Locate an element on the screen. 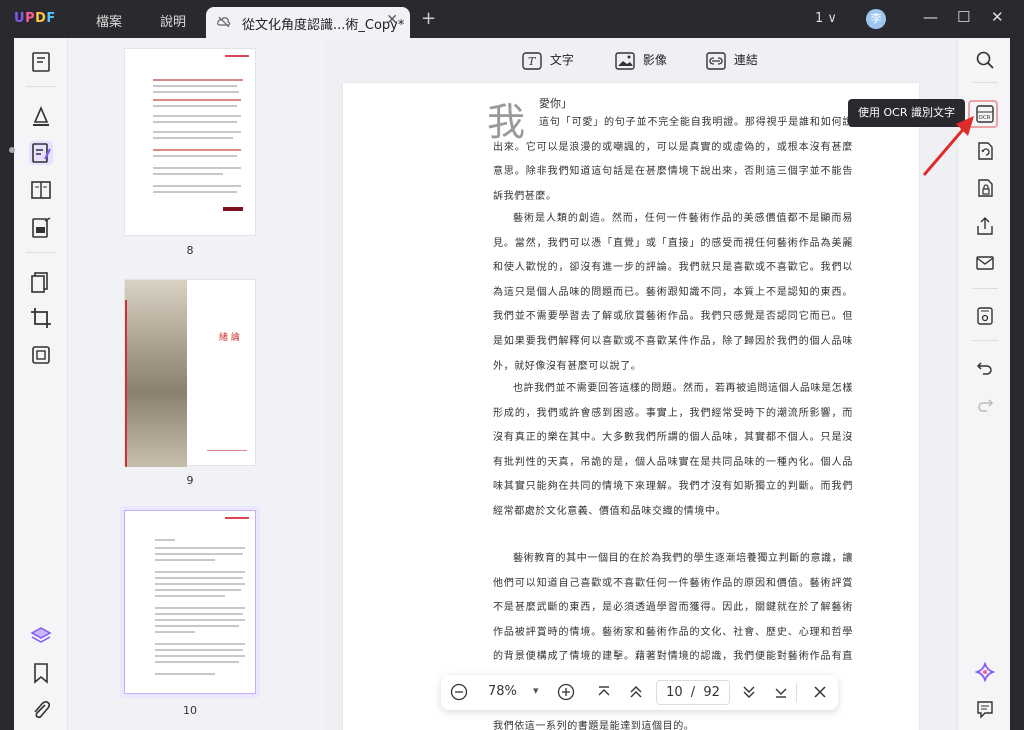 The image size is (1024, 730). menu-help: 說明 is located at coordinates (173, 20).